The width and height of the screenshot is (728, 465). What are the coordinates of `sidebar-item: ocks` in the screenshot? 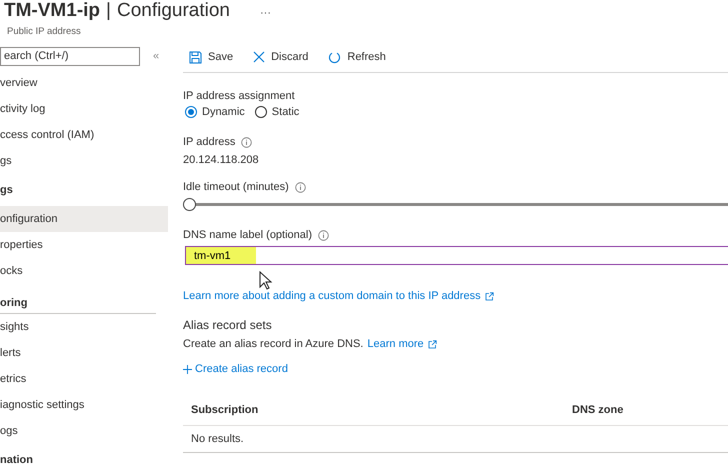 It's located at (84, 271).